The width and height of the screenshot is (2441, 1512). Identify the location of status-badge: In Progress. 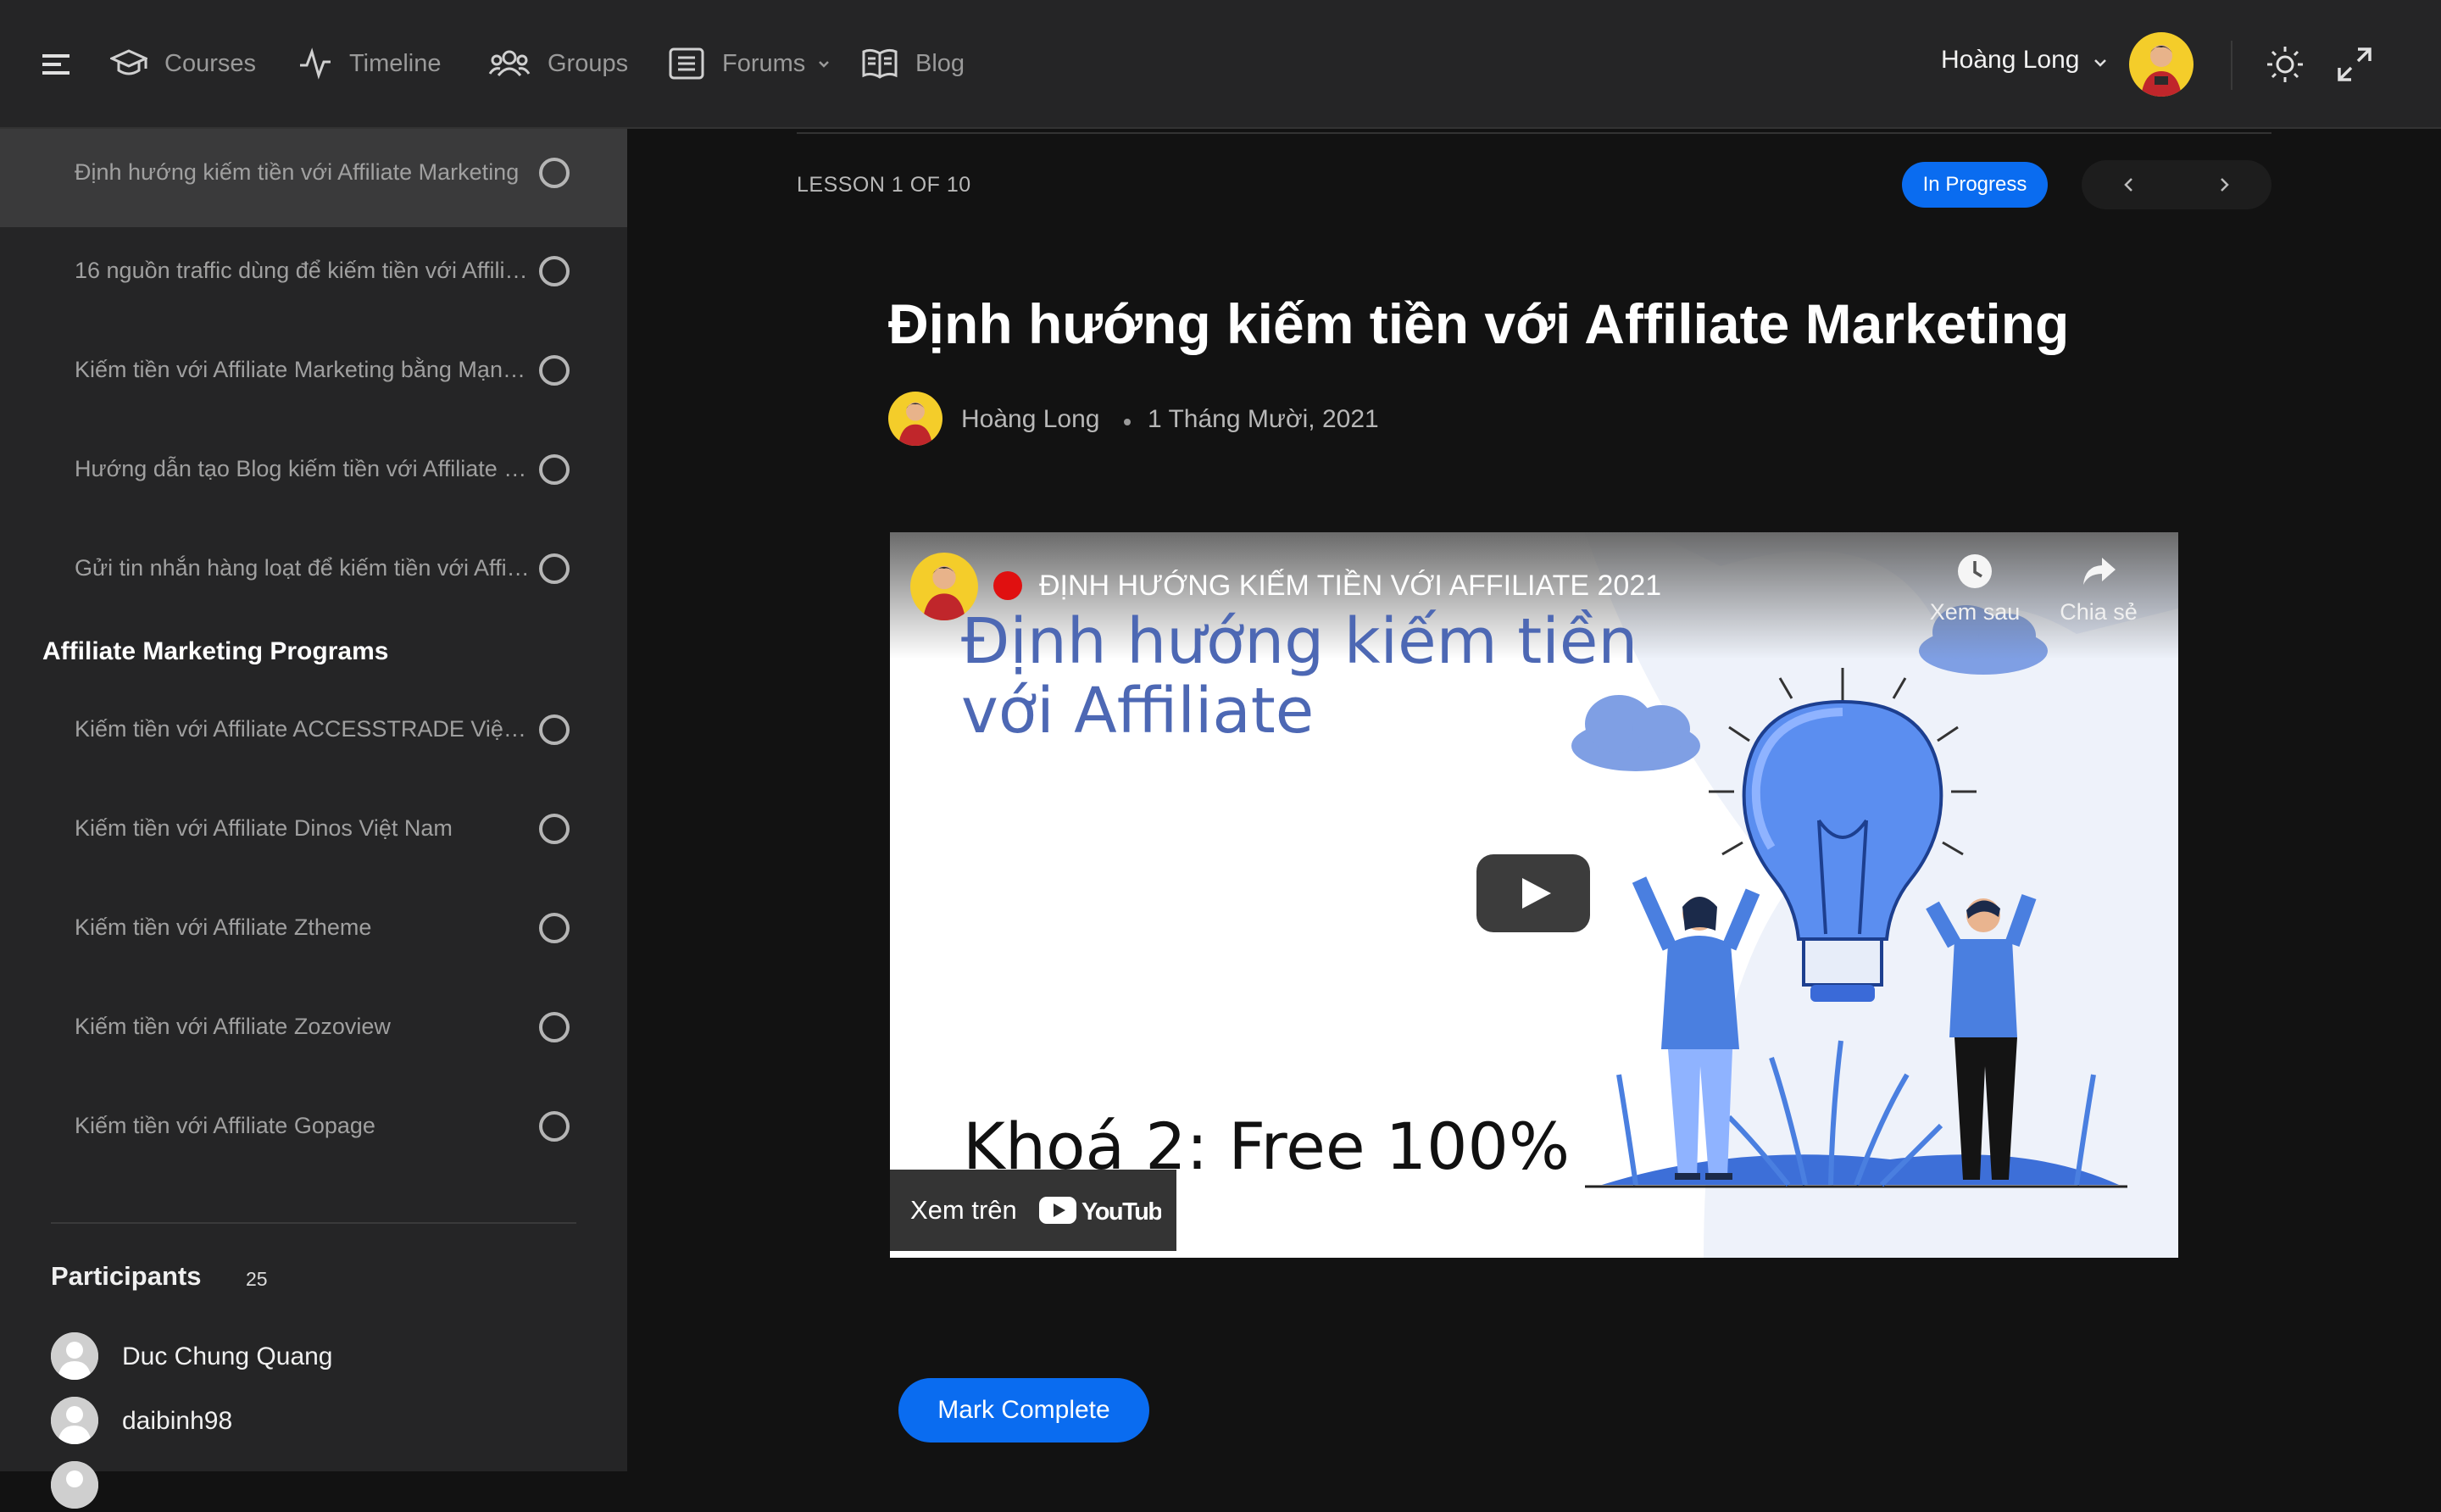
(1975, 185).